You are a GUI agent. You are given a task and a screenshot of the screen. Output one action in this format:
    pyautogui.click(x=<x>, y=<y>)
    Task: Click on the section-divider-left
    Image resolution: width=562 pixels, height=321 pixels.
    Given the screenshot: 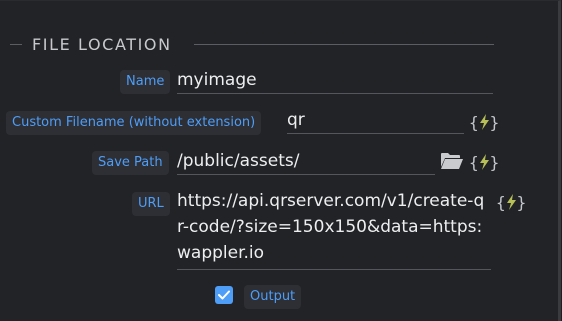 What is the action you would take?
    pyautogui.click(x=16, y=44)
    